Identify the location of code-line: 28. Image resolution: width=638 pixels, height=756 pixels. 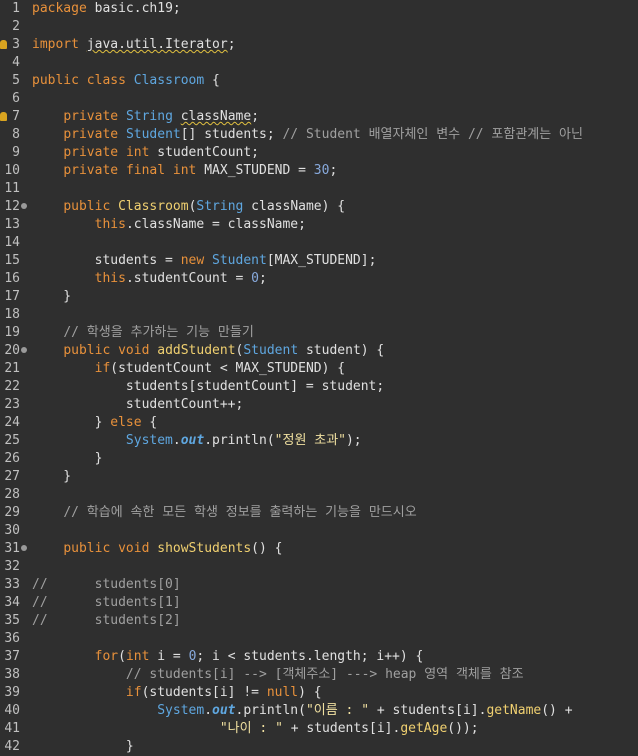
(319, 495).